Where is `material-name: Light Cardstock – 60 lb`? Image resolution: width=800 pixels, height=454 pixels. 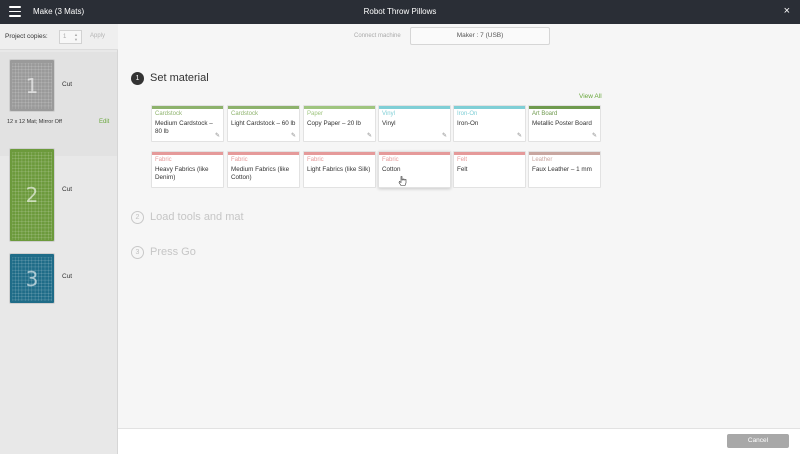
material-name: Light Cardstock – 60 lb is located at coordinates (263, 123).